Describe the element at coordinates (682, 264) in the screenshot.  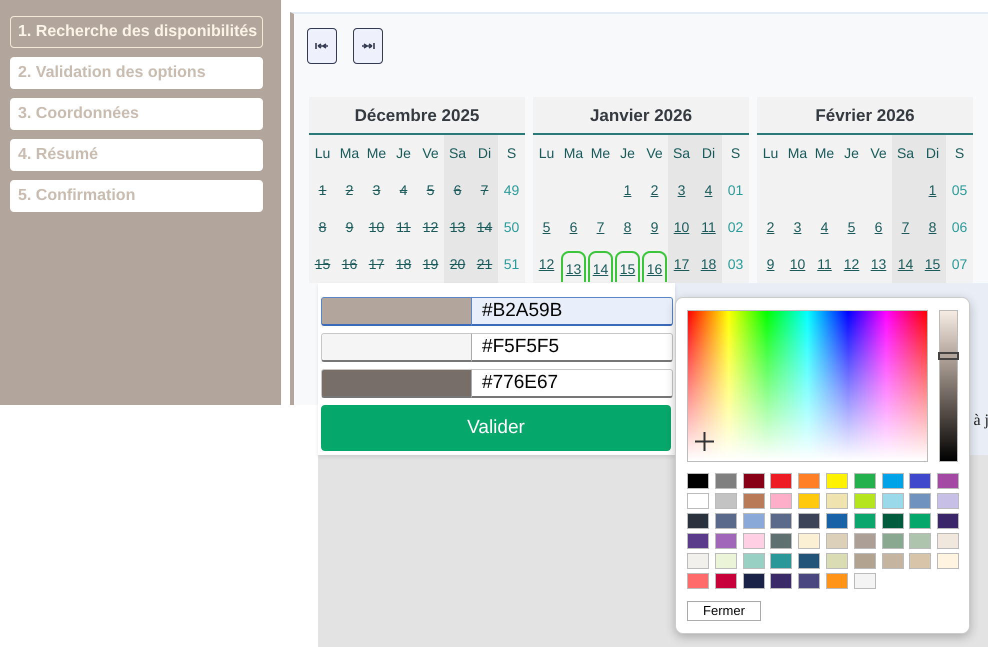
I see `calendar-day: 17` at that location.